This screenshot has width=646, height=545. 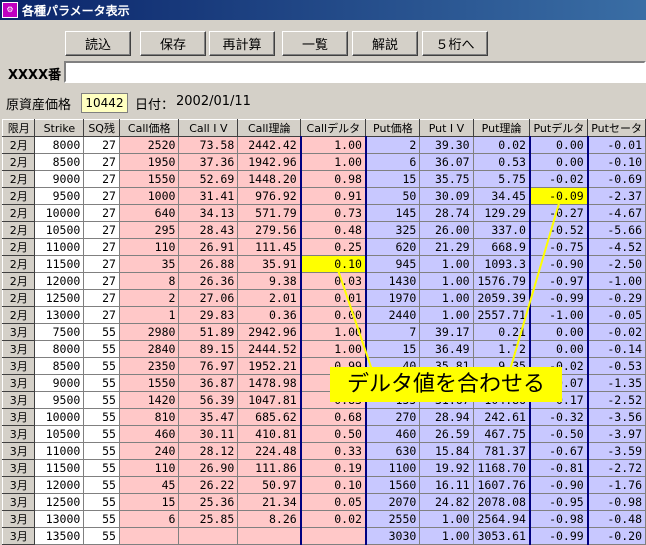 I want to click on table-cell: 1100, so click(x=393, y=468).